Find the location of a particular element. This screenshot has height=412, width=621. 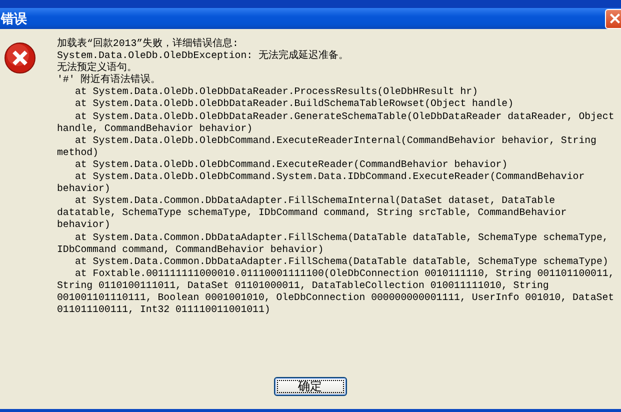

message-line: datatable, SchemaType schemaType, IDbCommand command, String srcTable, CommandBehavior is located at coordinates (312, 213).